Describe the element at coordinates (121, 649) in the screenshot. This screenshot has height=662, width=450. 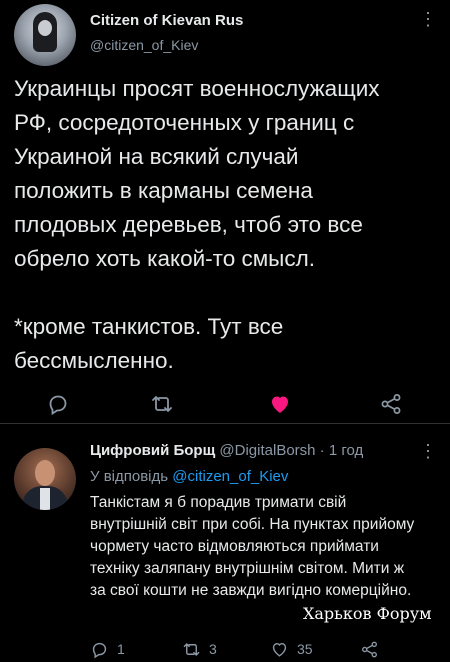
I see `reply-replies-count: 1` at that location.